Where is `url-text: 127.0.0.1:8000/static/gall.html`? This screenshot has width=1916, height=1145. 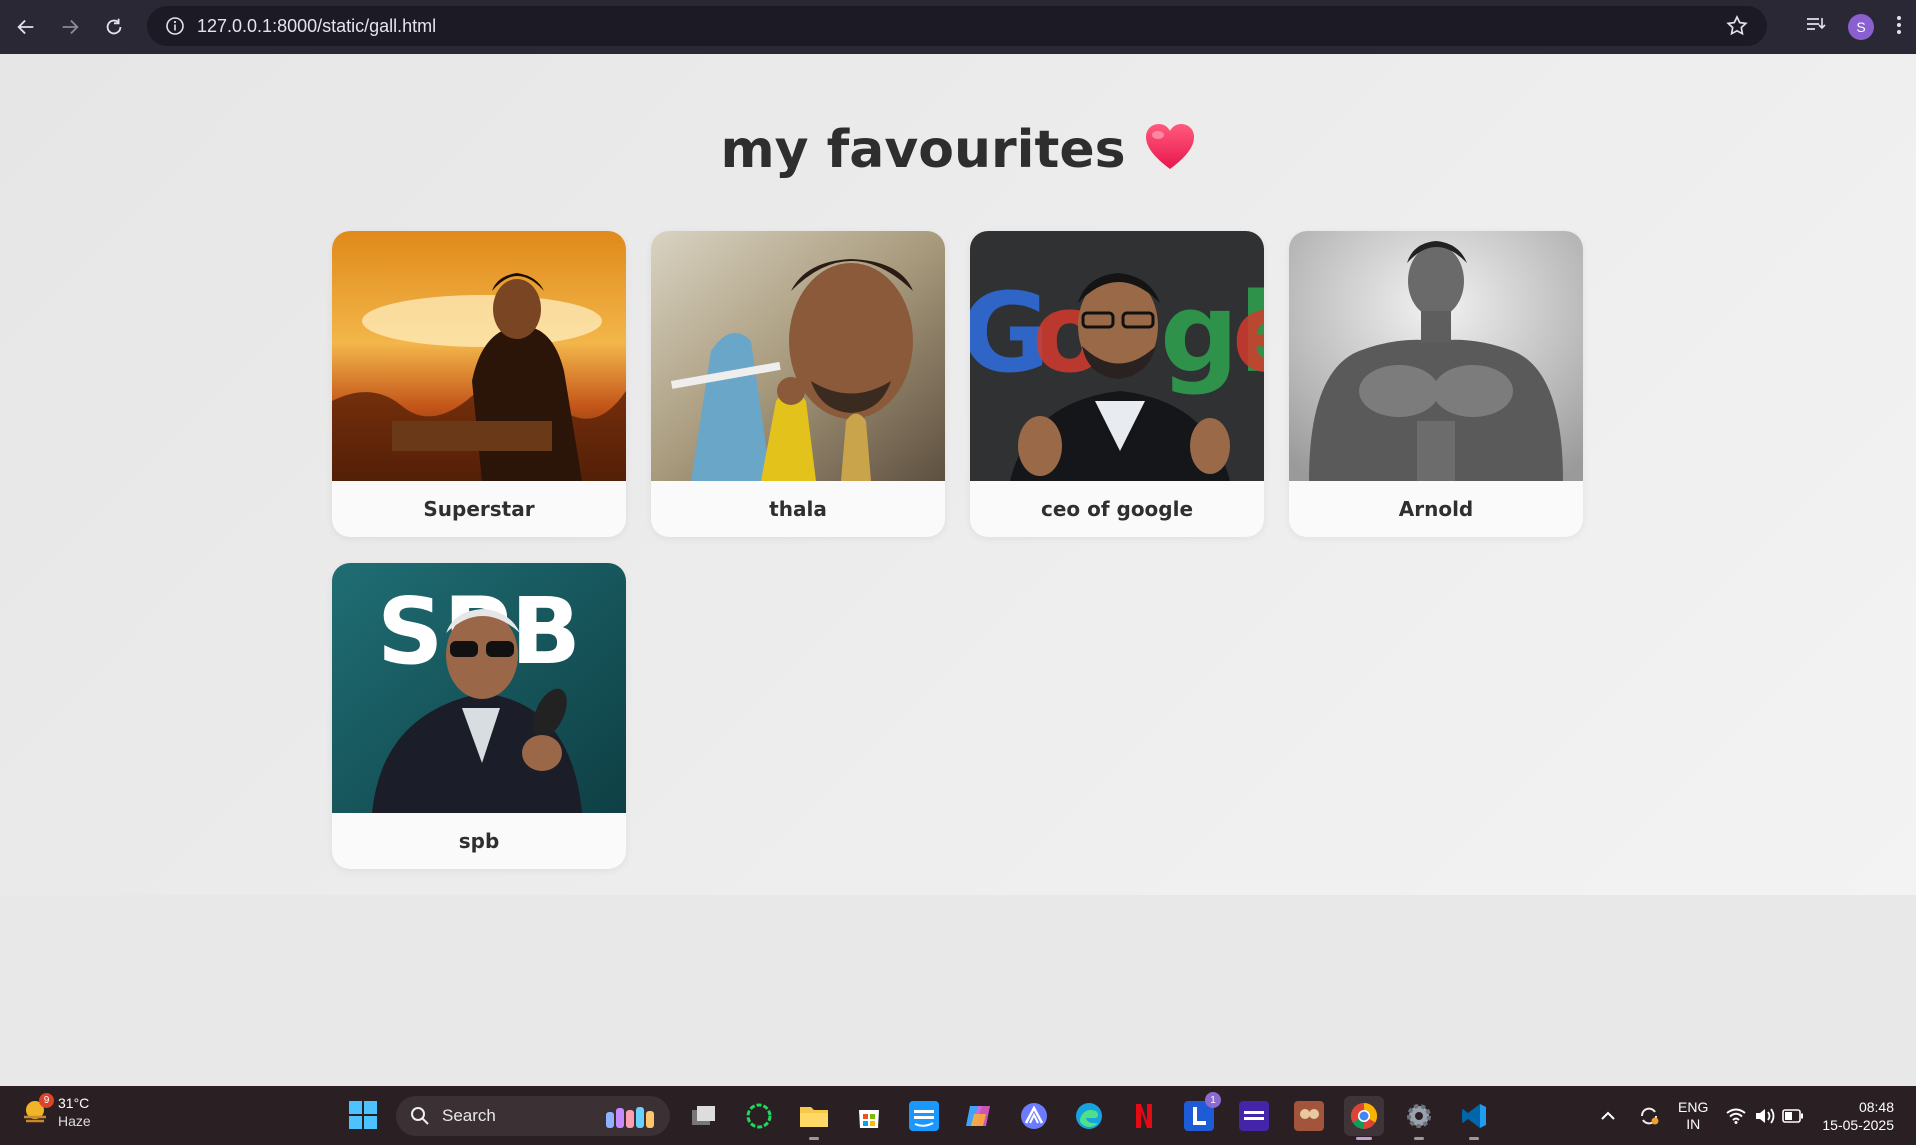 url-text: 127.0.0.1:8000/static/gall.html is located at coordinates (316, 26).